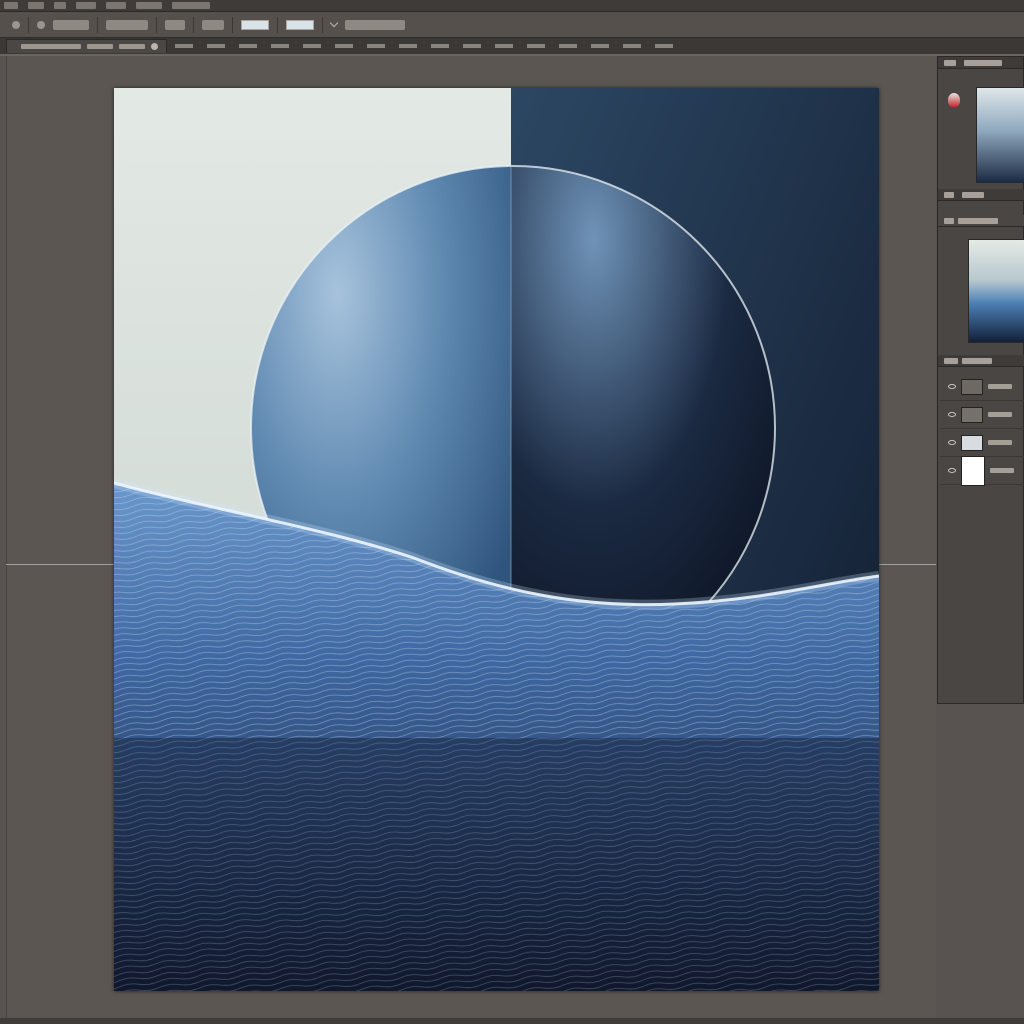 Image resolution: width=1024 pixels, height=1024 pixels. I want to click on layers-panel-subheader, so click(981, 221).